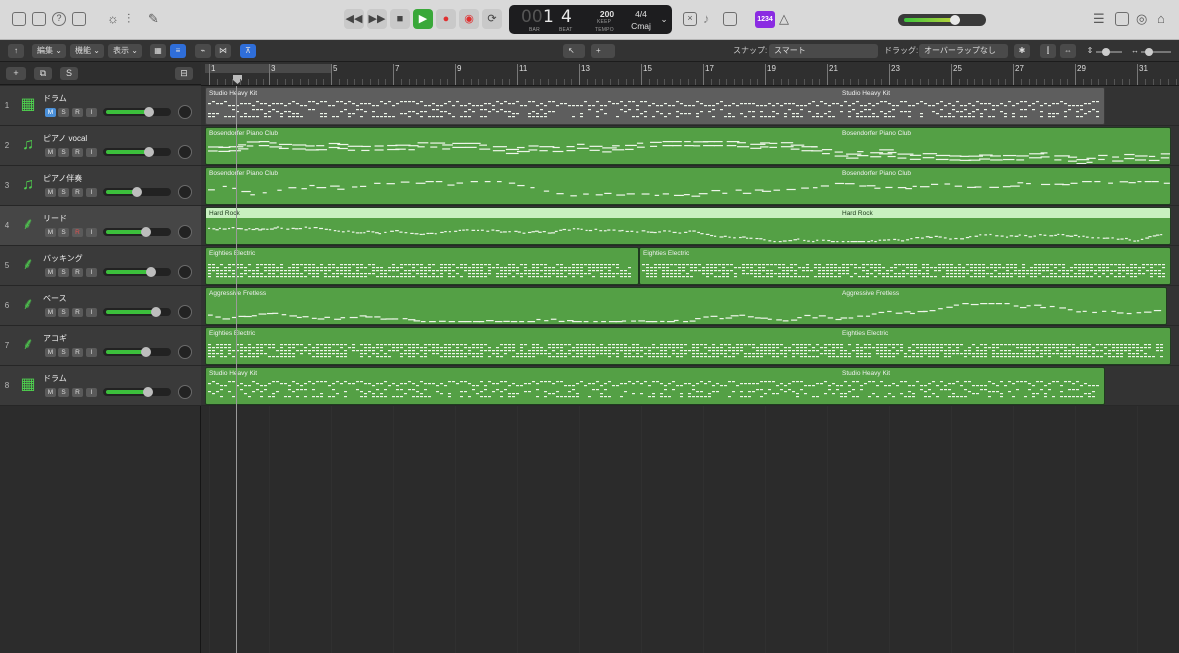 The width and height of the screenshot is (1179, 653). I want to click on snap-select: スマート, so click(823, 51).